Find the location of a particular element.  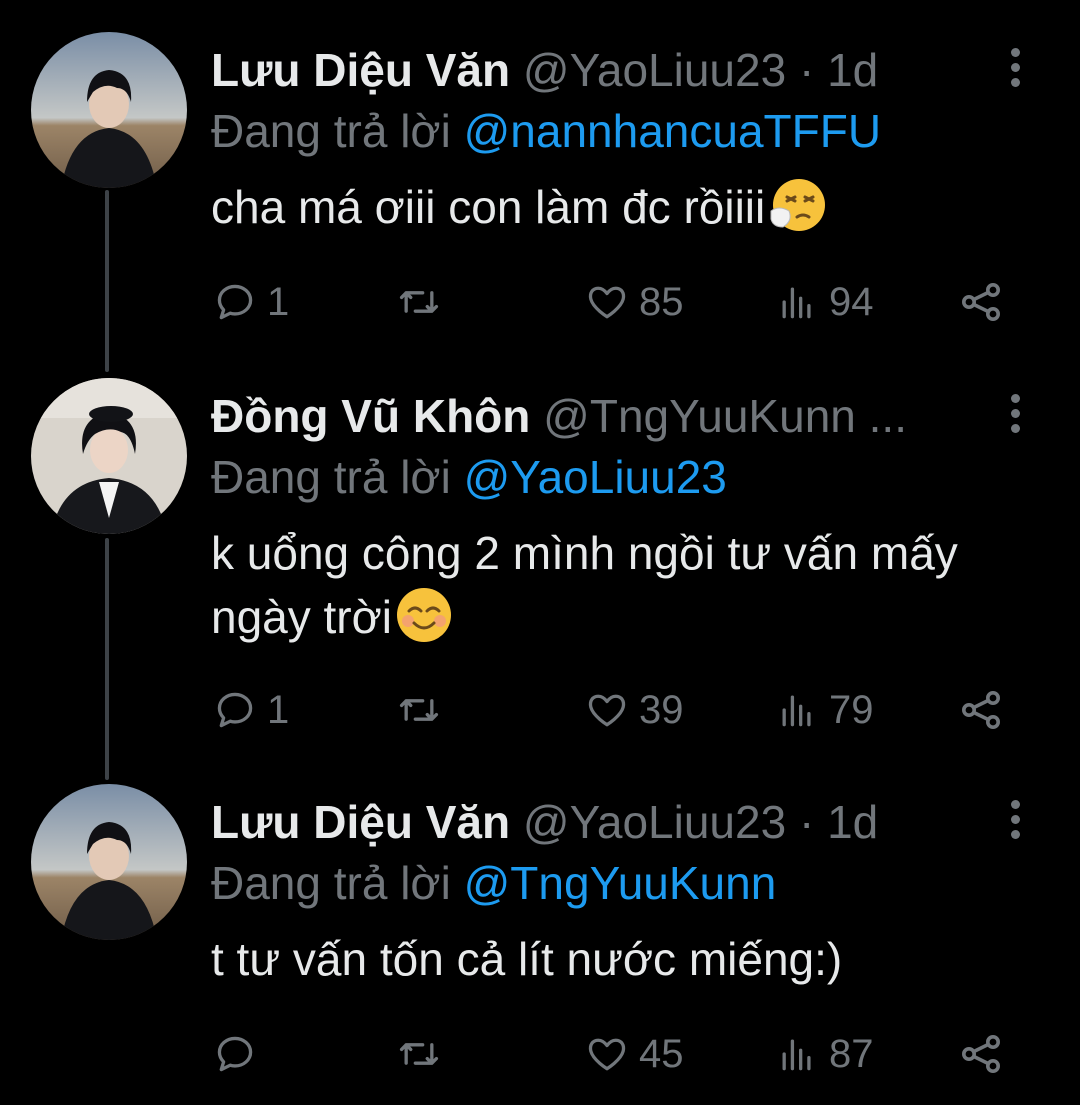

views-button: 79 is located at coordinates (824, 710).